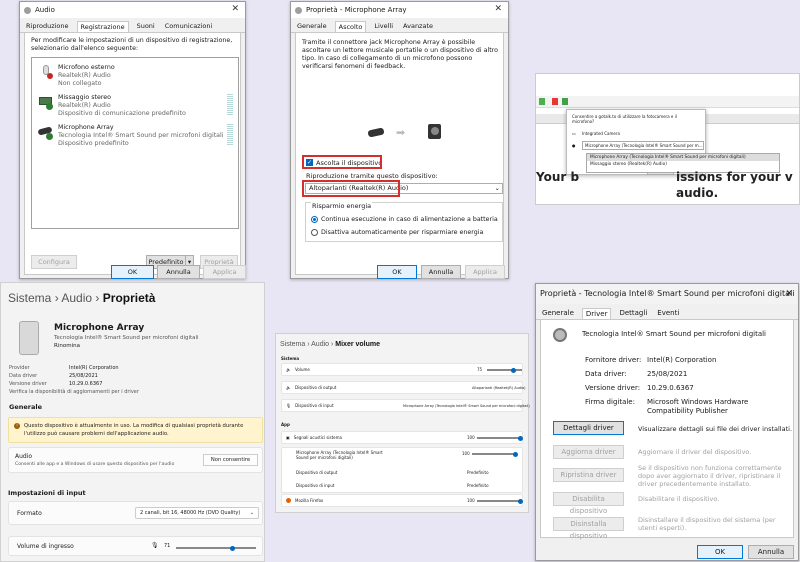  Describe the element at coordinates (383, 26) in the screenshot. I see `tab-livelli: Livelli` at that location.